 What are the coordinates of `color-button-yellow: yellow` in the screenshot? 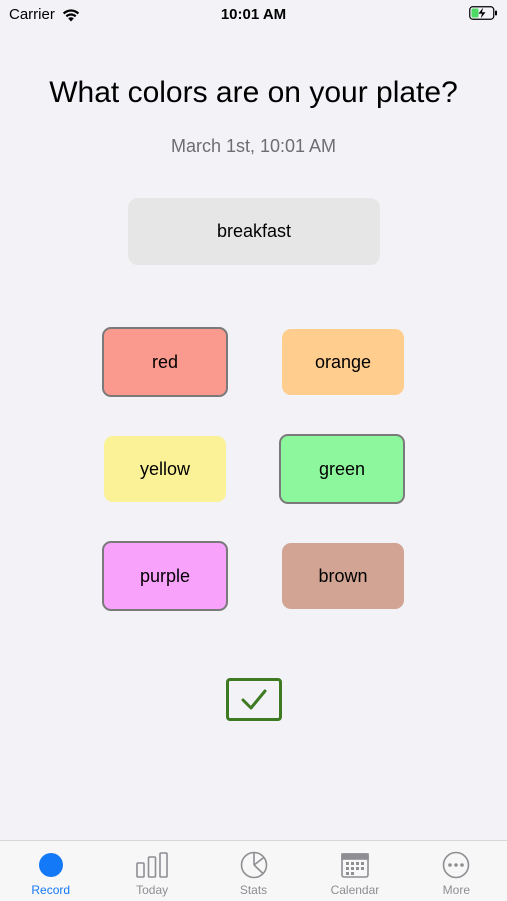 It's located at (165, 469).